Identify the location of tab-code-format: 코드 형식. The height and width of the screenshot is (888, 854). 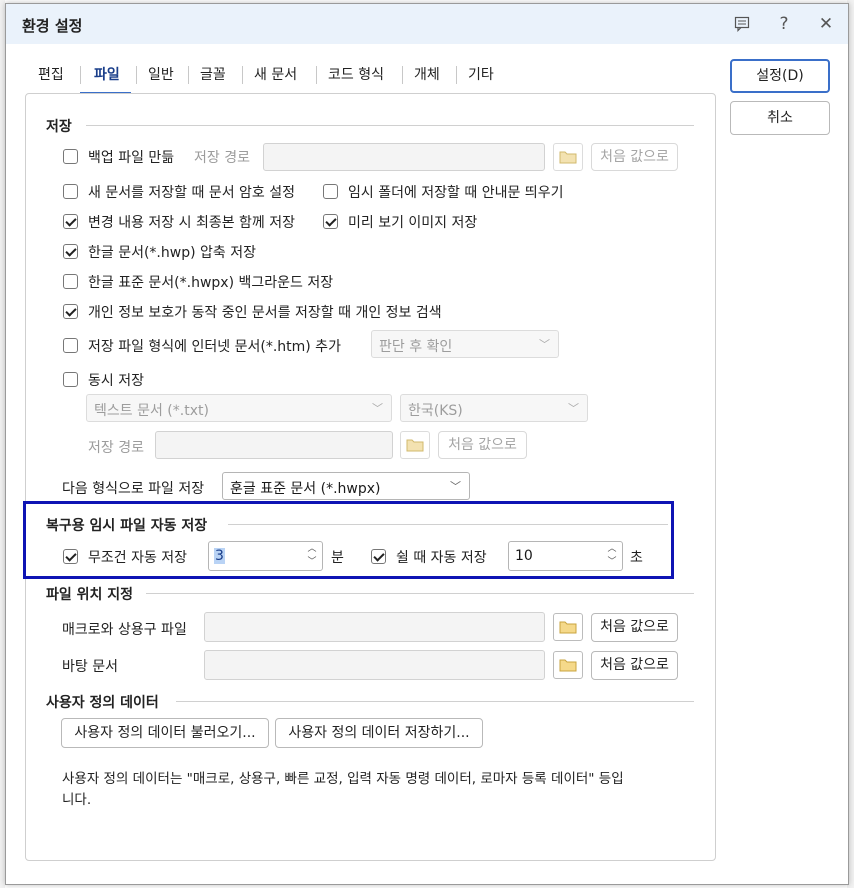
(356, 74).